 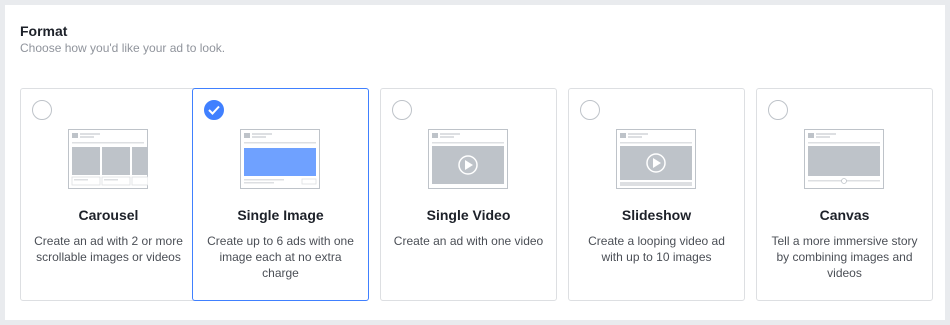 What do you see at coordinates (280, 215) in the screenshot?
I see `format-title: Single Image` at bounding box center [280, 215].